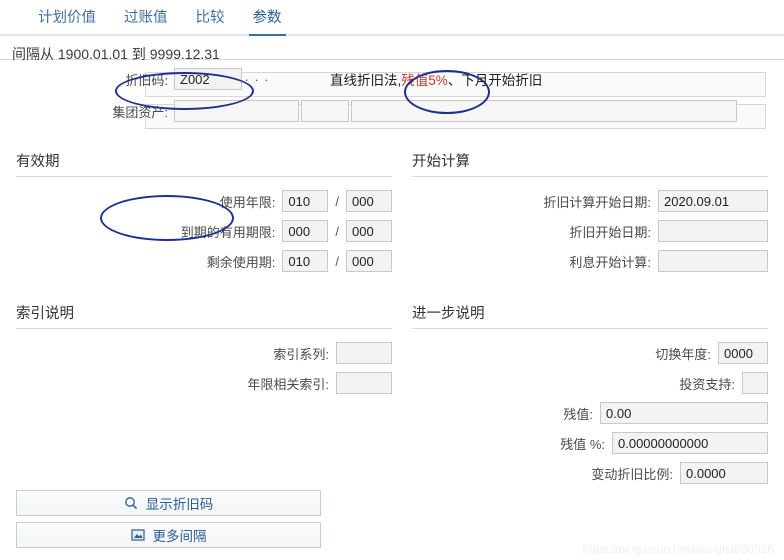 This screenshot has height=560, width=784. I want to click on field-row-expired-useful-life: 到期的有用期限: 000 / 000, so click(204, 231).